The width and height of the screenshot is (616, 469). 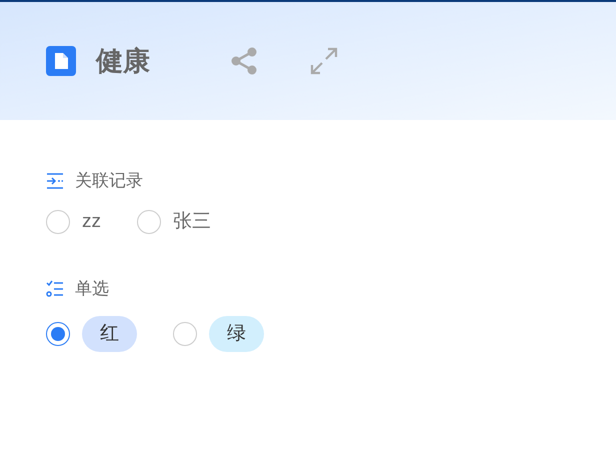 What do you see at coordinates (91, 222) in the screenshot?
I see `option-label: zz` at bounding box center [91, 222].